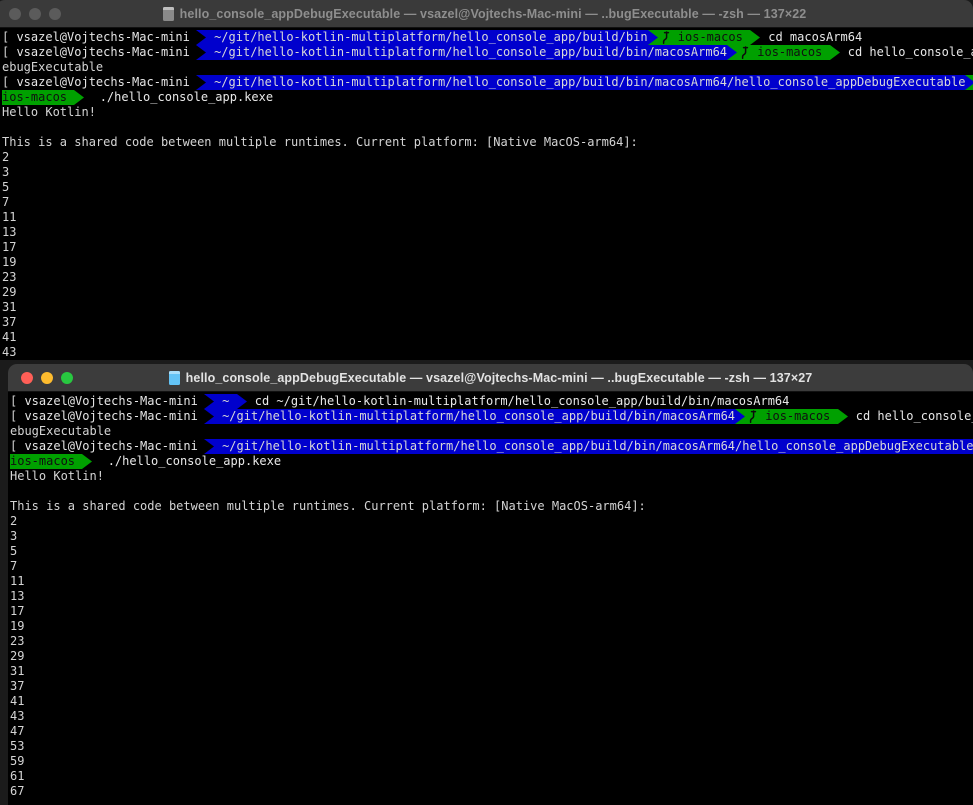  Describe the element at coordinates (812, 37) in the screenshot. I see `prompt-command: cd macosArm64` at that location.